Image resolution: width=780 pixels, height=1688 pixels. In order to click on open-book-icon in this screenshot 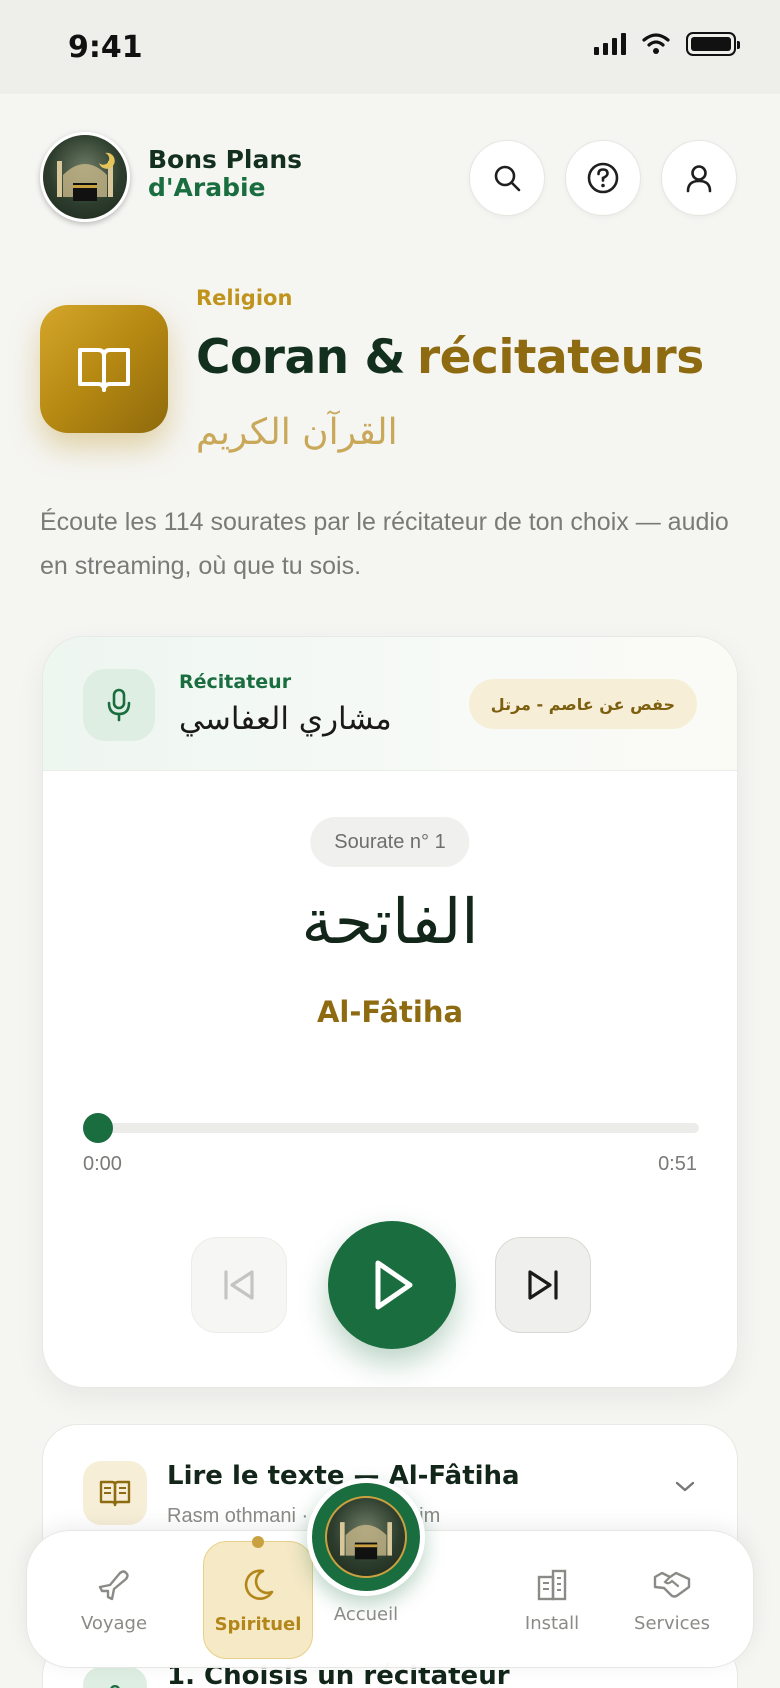, I will do `click(104, 370)`.